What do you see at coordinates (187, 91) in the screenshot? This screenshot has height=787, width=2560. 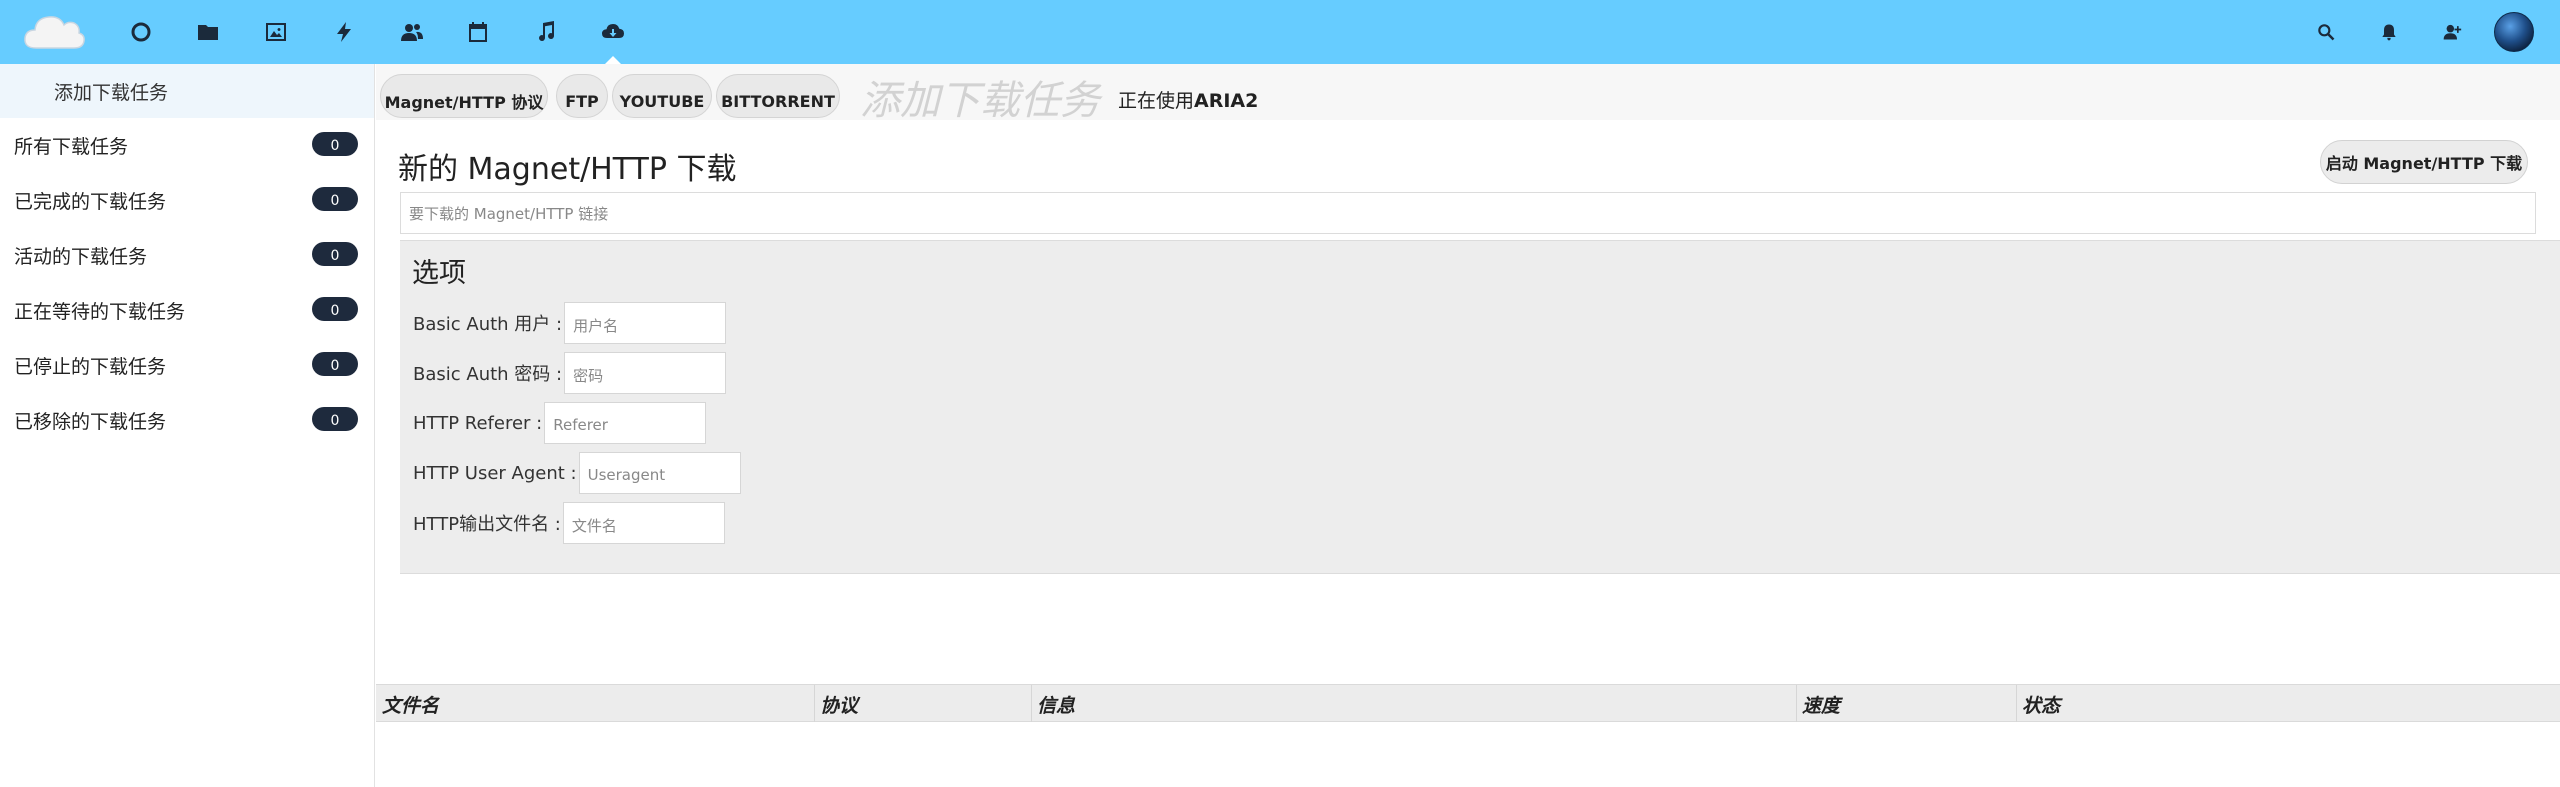 I see `sidebar-add-task: 添加下载任务` at bounding box center [187, 91].